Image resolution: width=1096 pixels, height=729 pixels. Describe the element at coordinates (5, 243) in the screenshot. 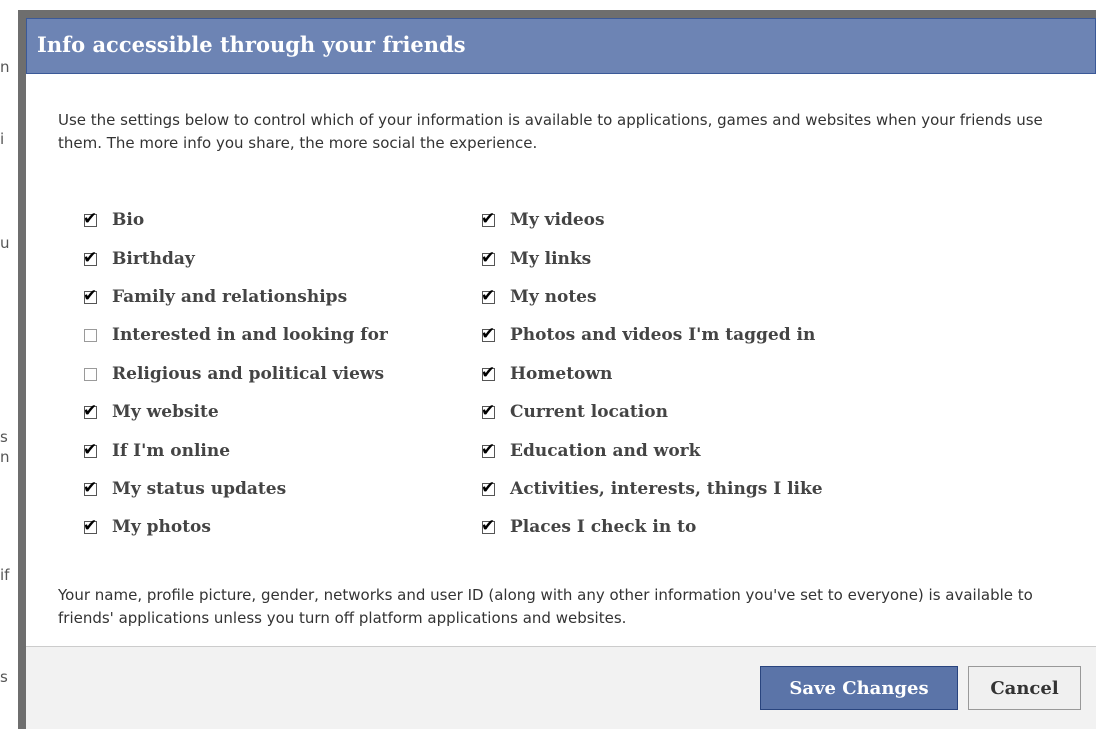

I see `background-text-fragment: u` at that location.